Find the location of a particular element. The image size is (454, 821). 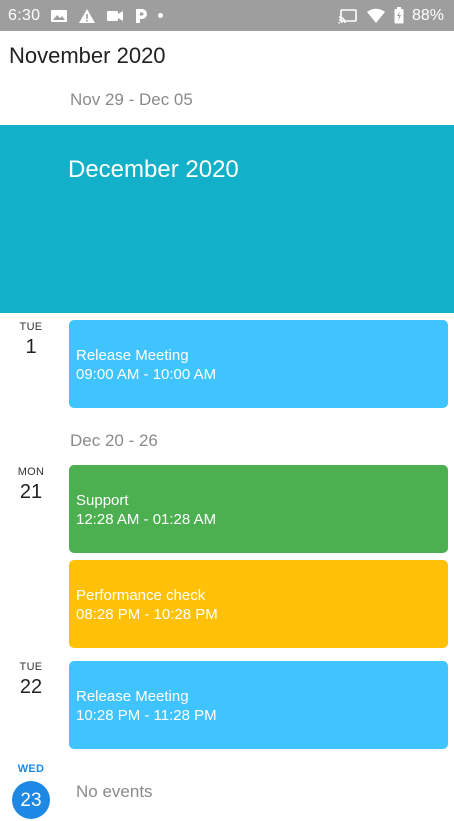

day-number: 21 is located at coordinates (31, 492).